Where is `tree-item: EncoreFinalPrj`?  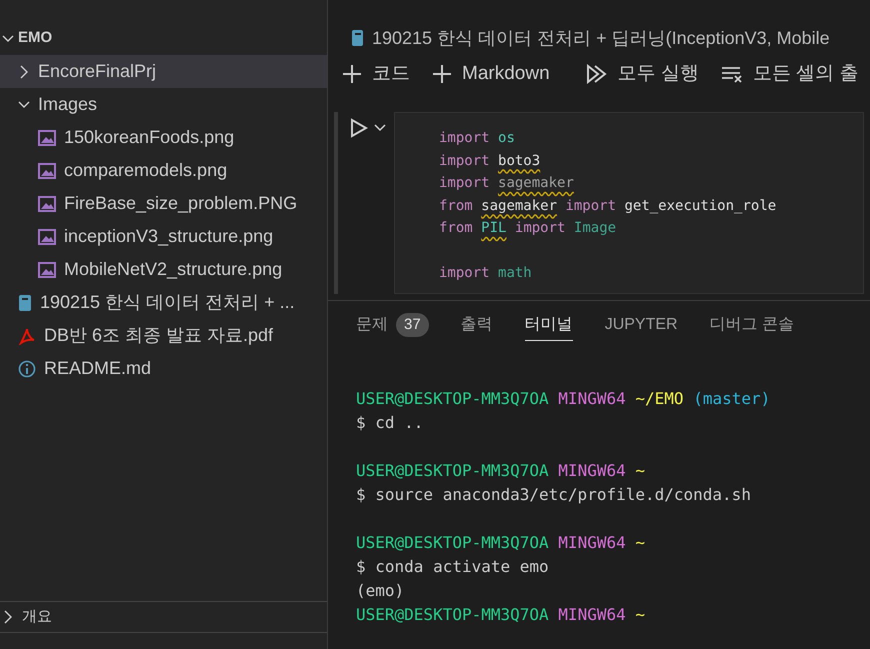
tree-item: EncoreFinalPrj is located at coordinates (163, 71).